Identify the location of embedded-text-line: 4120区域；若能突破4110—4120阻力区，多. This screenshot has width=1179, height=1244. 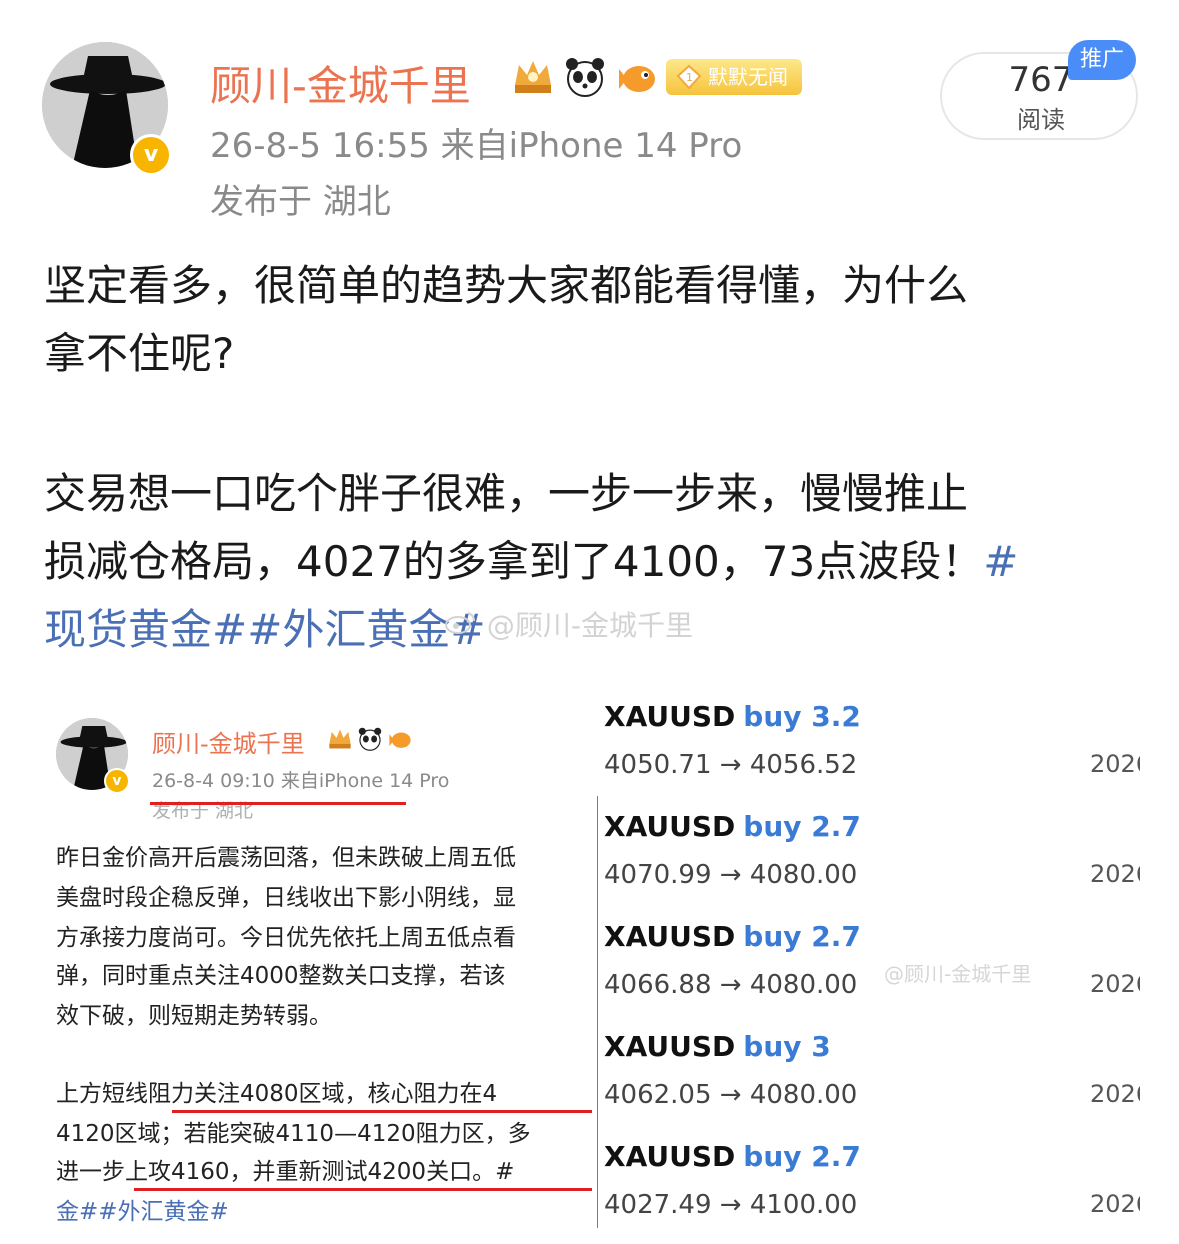
(293, 1134).